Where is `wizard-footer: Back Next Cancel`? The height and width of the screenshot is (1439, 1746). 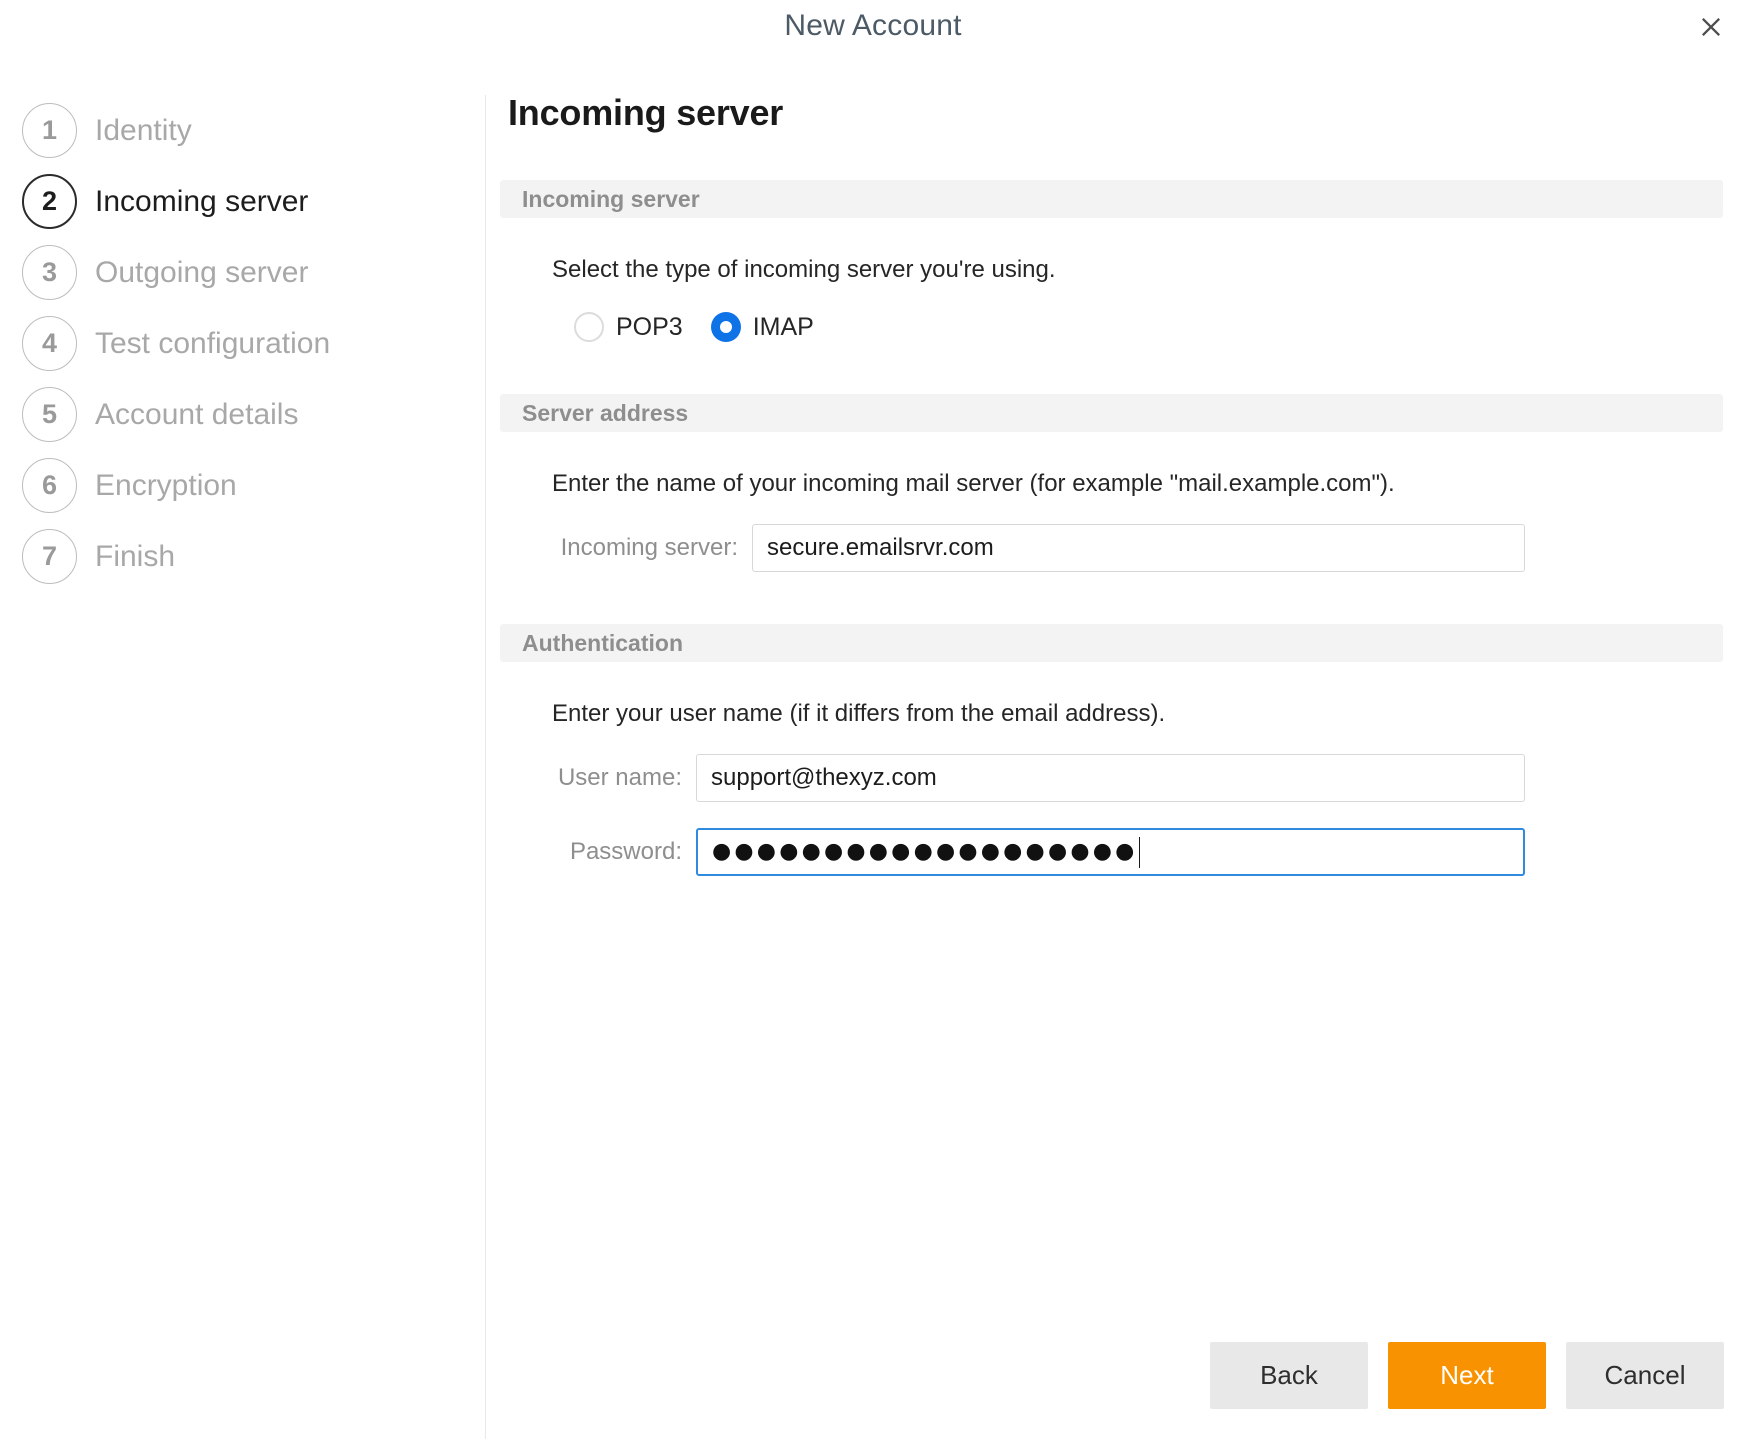 wizard-footer: Back Next Cancel is located at coordinates (1467, 1375).